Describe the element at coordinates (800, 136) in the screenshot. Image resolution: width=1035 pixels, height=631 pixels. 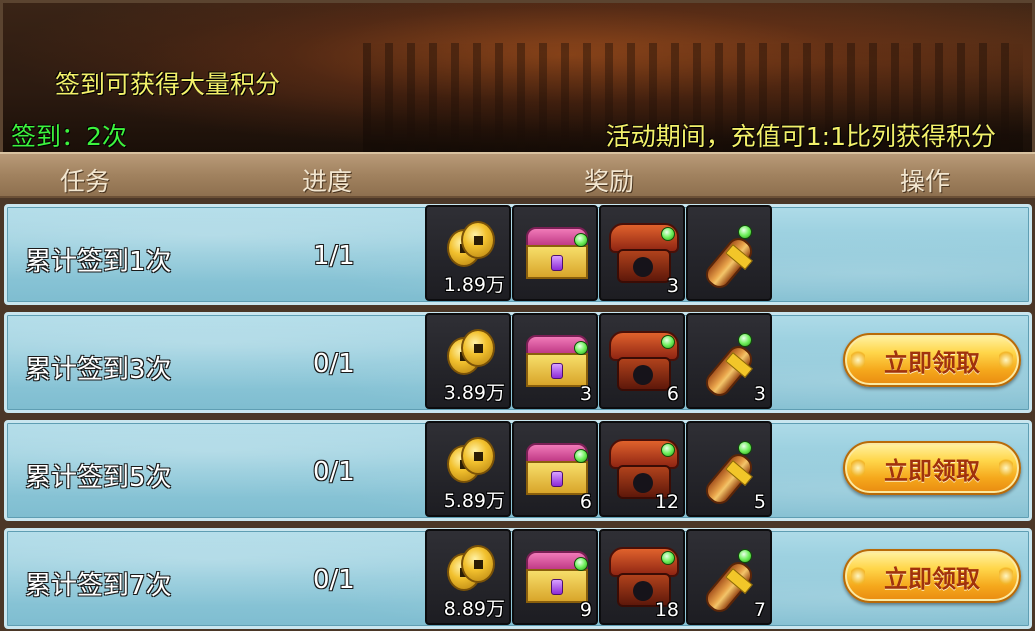
I see `recharge-note: 活动期间，充值可1:1比列获得积分` at that location.